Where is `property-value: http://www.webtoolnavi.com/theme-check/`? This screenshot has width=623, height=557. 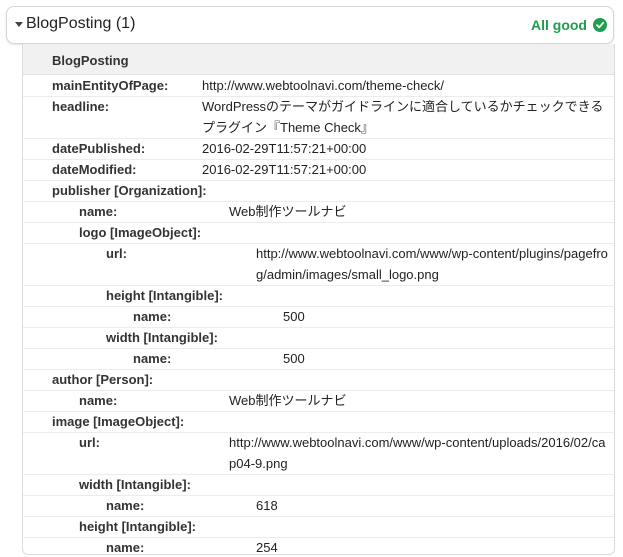
property-value: http://www.webtoolnavi.com/theme-check/ is located at coordinates (323, 85).